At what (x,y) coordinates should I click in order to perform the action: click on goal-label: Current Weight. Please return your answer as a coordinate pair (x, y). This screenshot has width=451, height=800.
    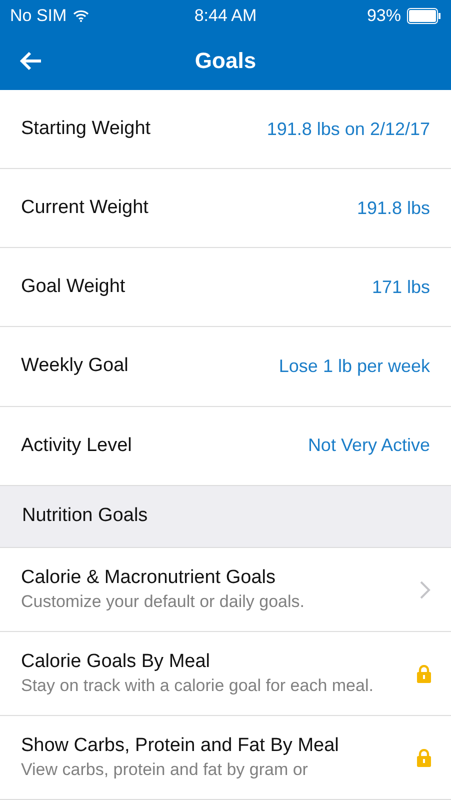
    Looking at the image, I should click on (84, 208).